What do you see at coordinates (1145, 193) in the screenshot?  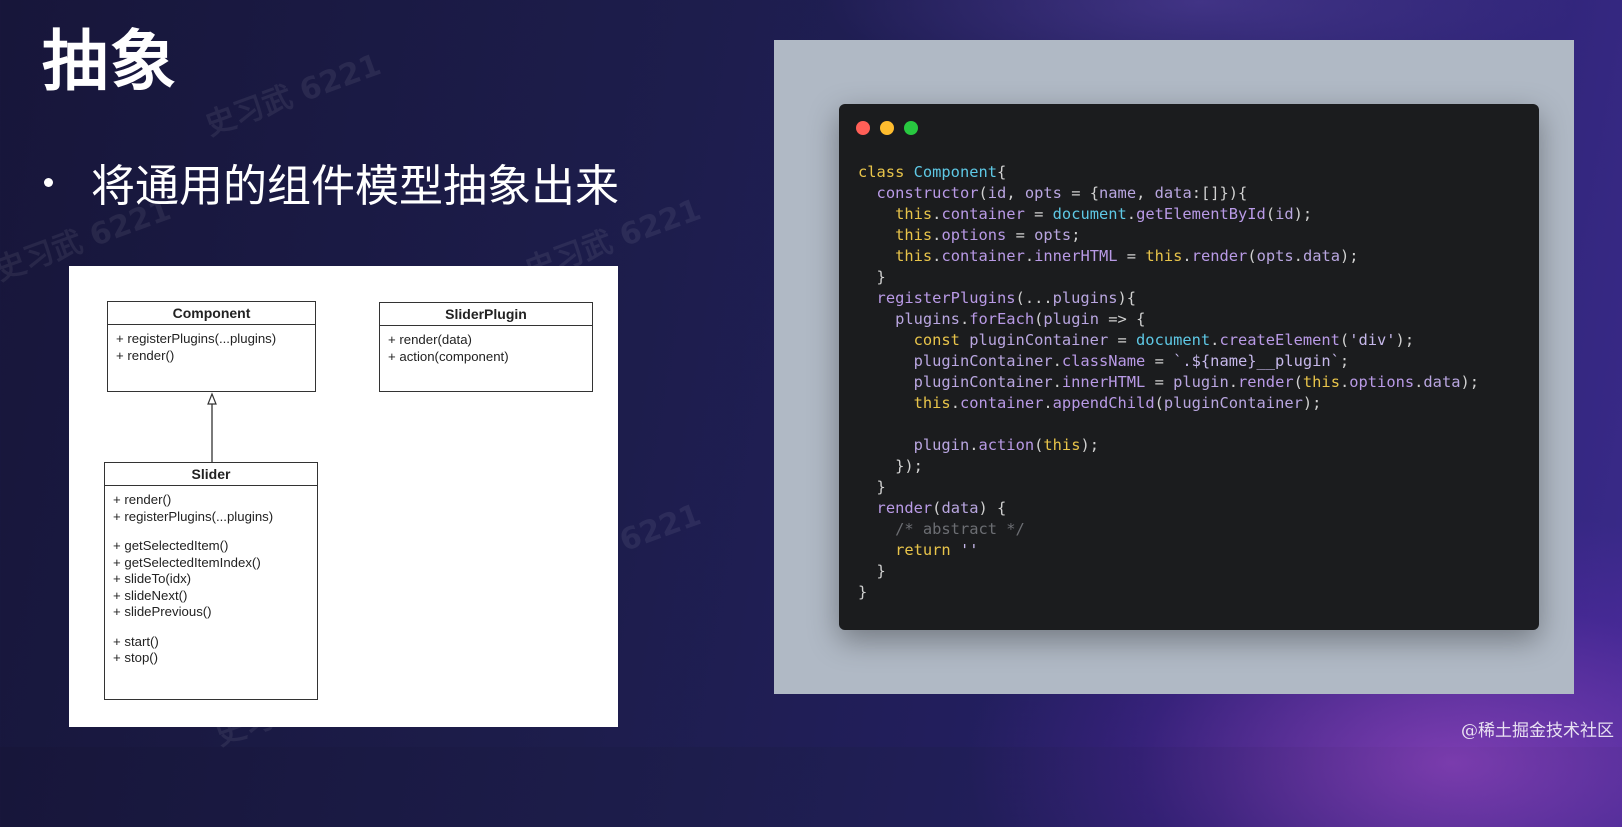 I see `code-token: ,` at bounding box center [1145, 193].